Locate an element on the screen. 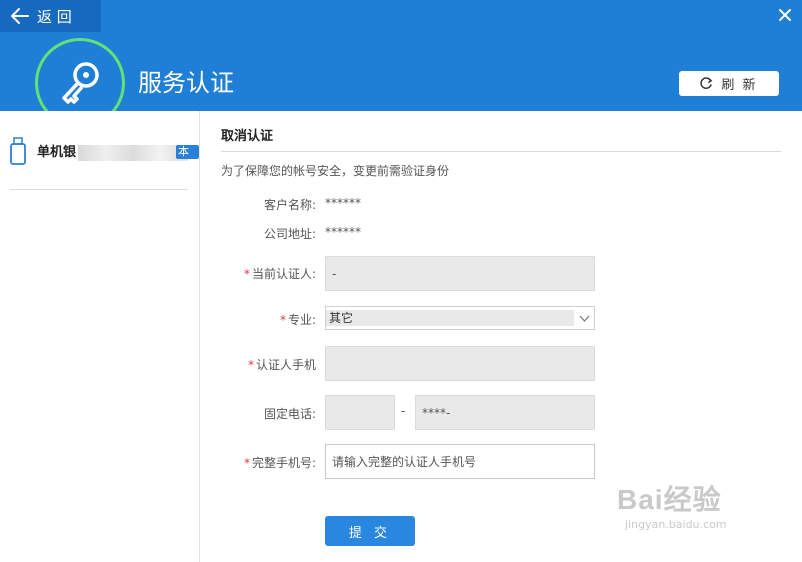  company-address-value: ****** is located at coordinates (343, 232).